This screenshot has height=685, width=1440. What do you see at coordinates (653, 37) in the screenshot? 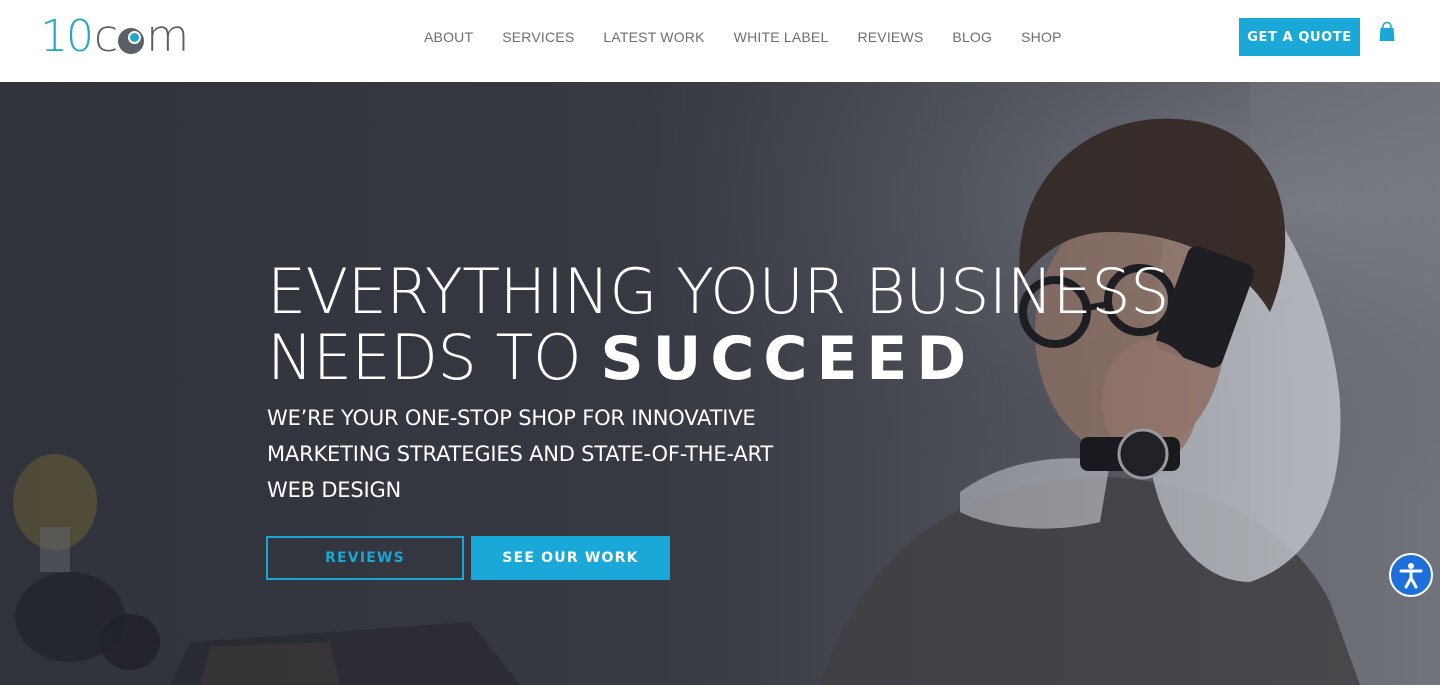
I see `nav-item-latest-work: LATEST WORK` at bounding box center [653, 37].